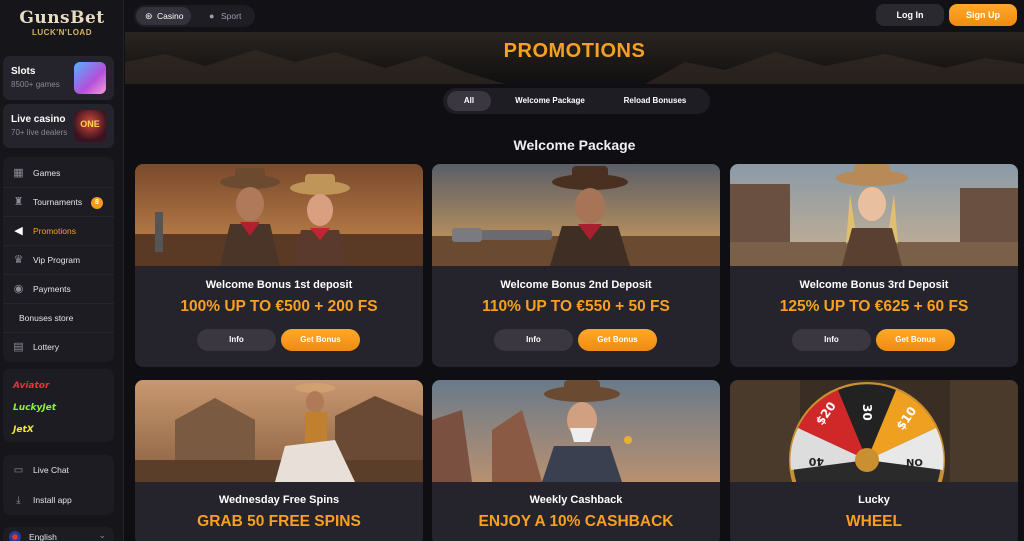  Describe the element at coordinates (39, 132) in the screenshot. I see `live-casino-tile-subtitle: 70+ live dealers` at that location.